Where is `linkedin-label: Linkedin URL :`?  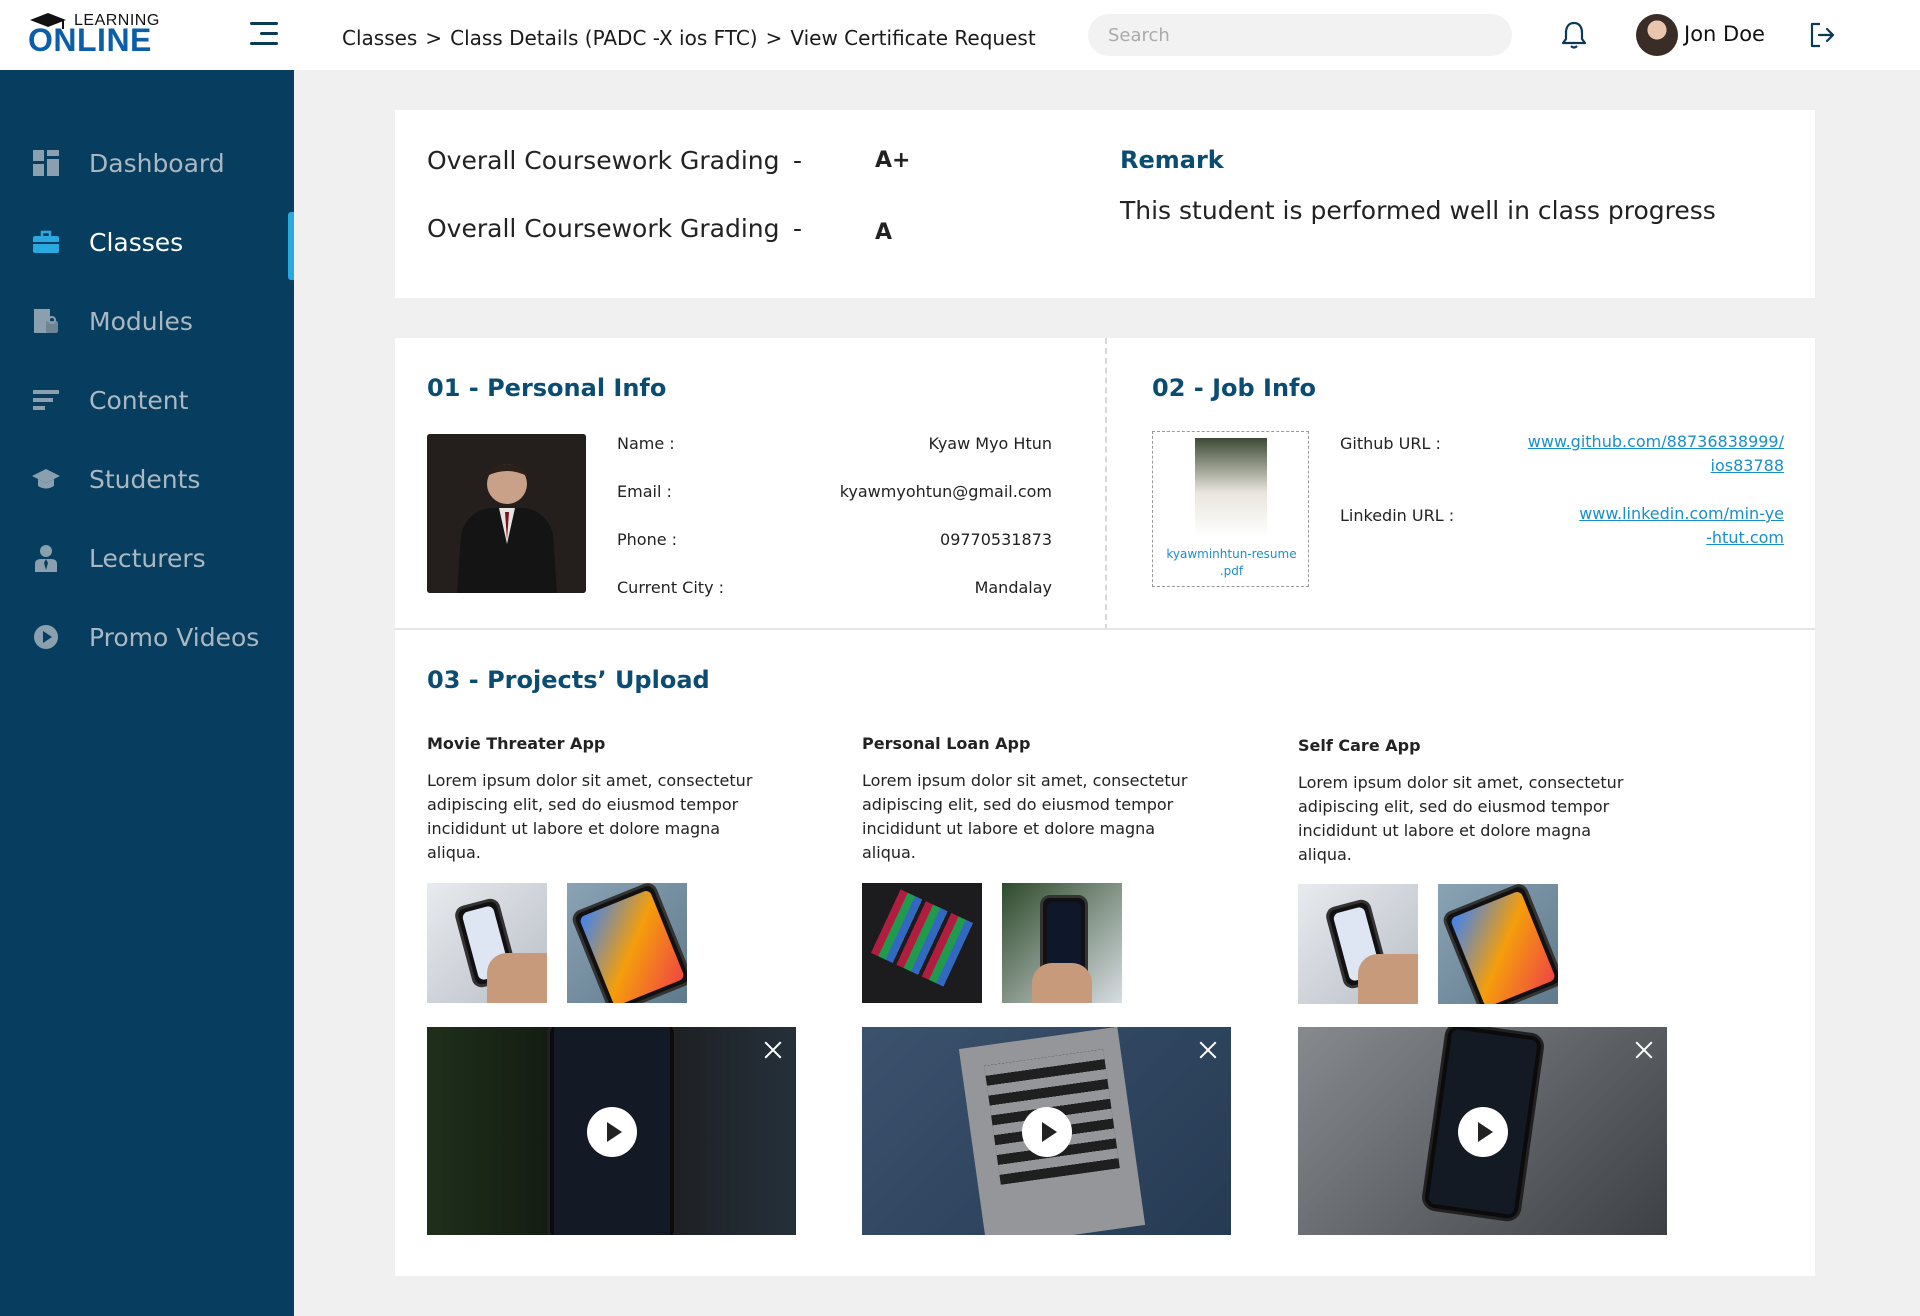
linkedin-label: Linkedin URL : is located at coordinates (1397, 515).